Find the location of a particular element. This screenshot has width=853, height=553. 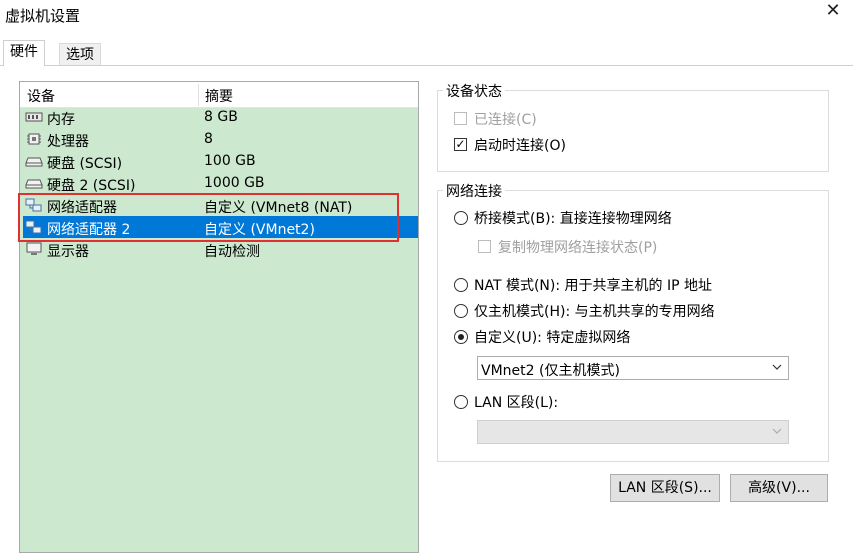

nat-radio is located at coordinates (461, 285).